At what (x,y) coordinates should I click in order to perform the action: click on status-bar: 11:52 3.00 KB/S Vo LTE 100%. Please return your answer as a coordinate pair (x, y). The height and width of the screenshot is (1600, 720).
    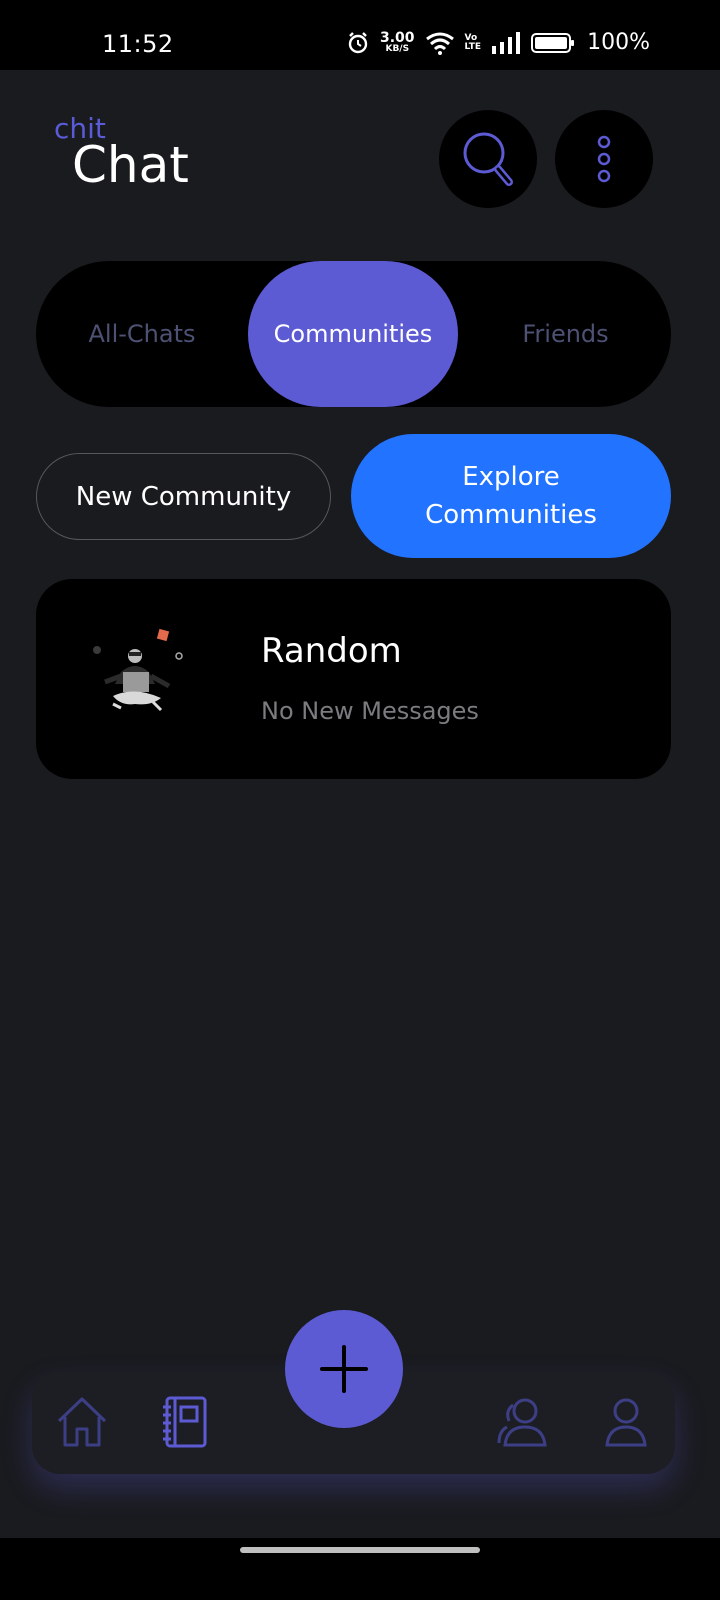
    Looking at the image, I should click on (360, 35).